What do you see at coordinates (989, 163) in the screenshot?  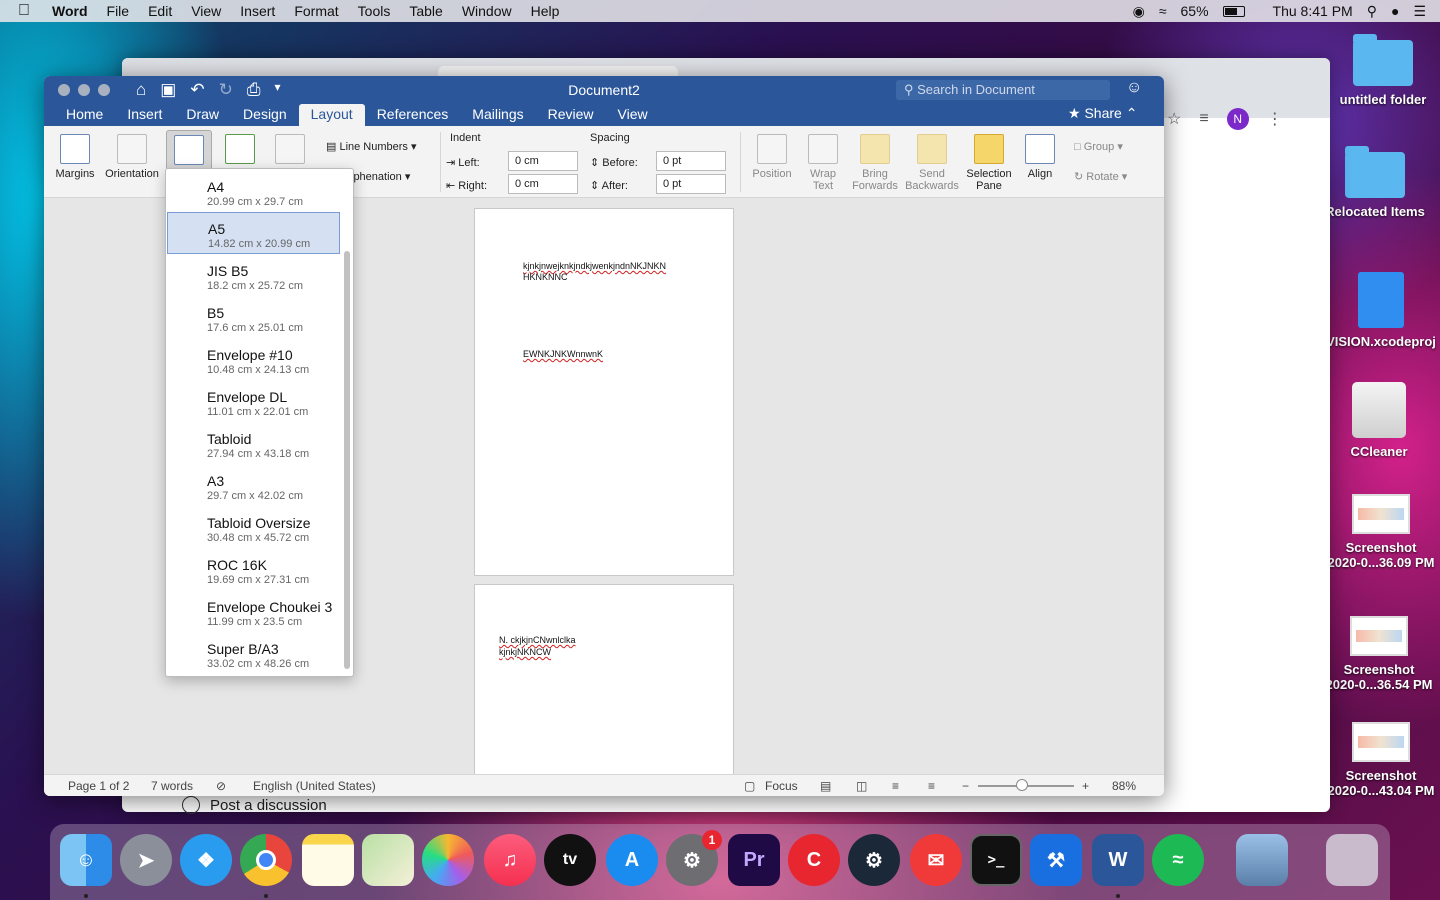 I see `selection-pane-button: Selection Pane` at bounding box center [989, 163].